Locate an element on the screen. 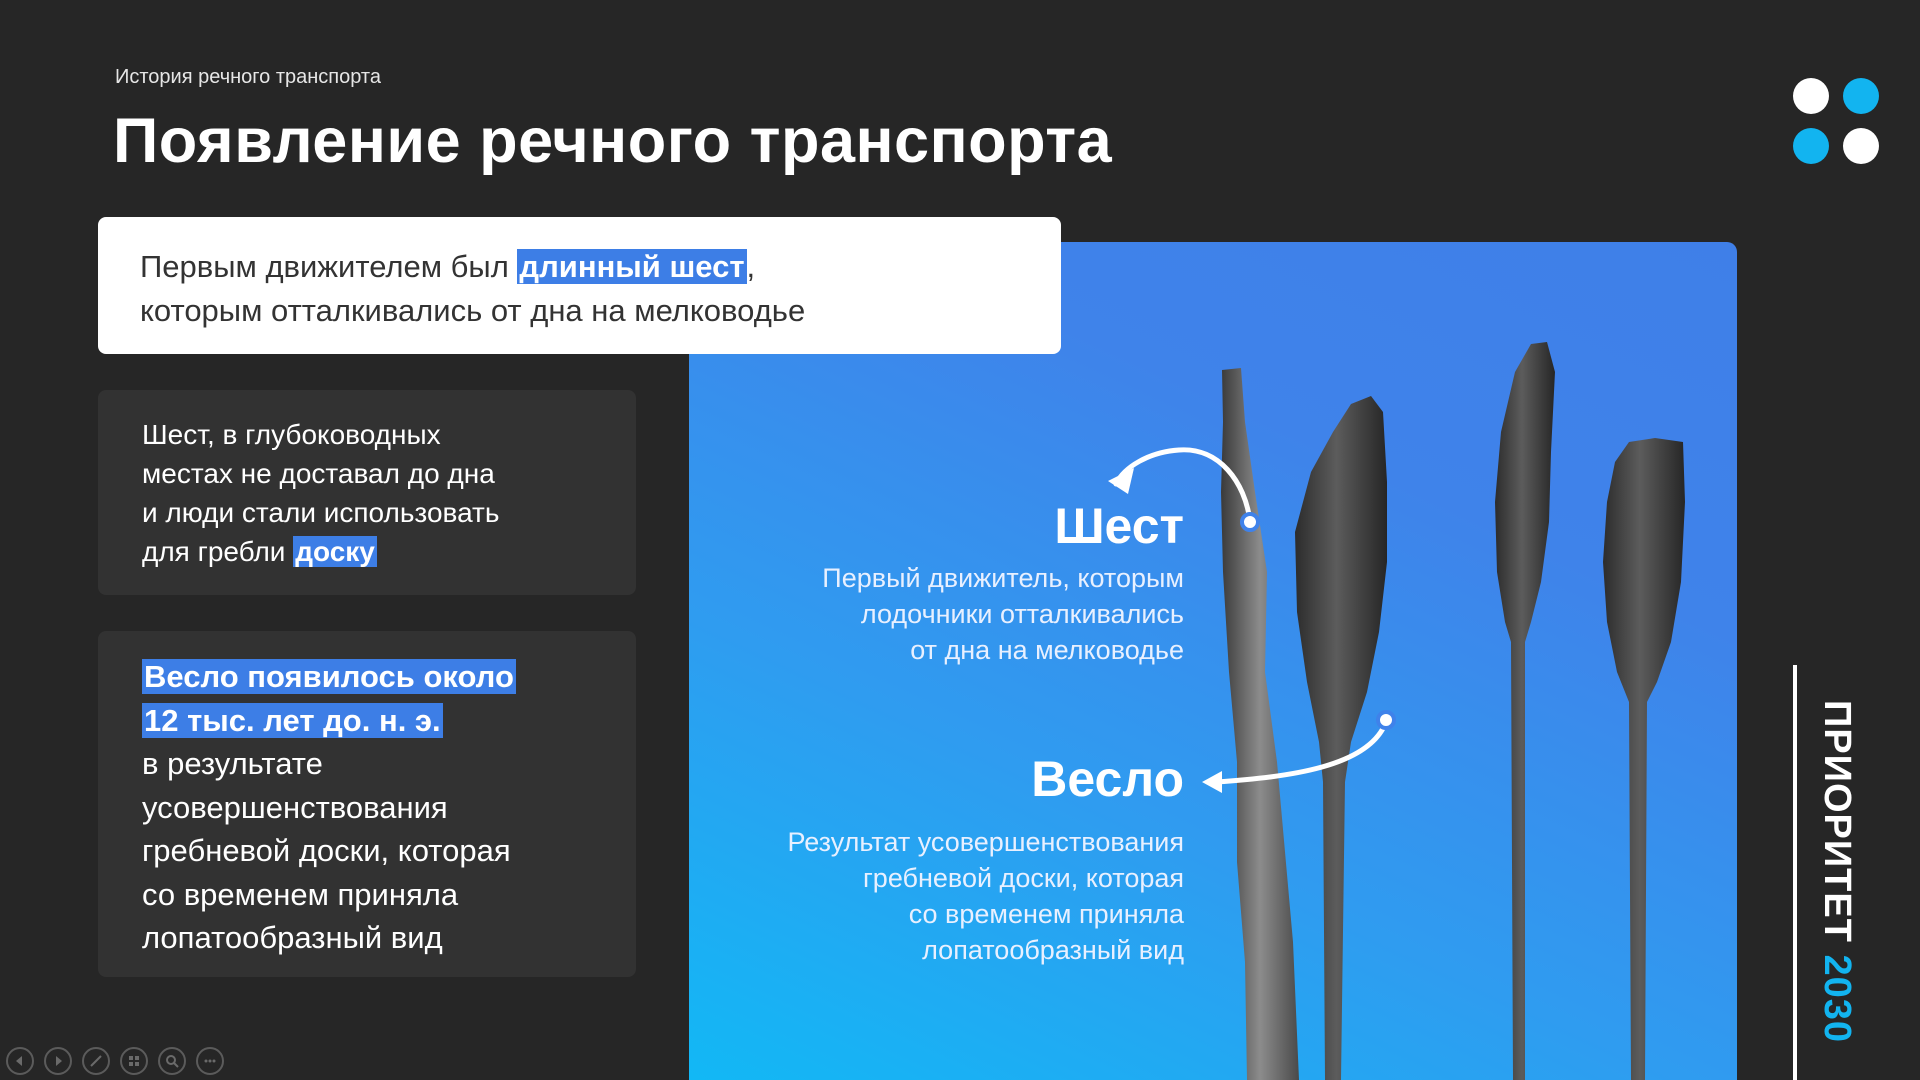 This screenshot has width=1920, height=1080. presentation-controls is located at coordinates (115, 1061).